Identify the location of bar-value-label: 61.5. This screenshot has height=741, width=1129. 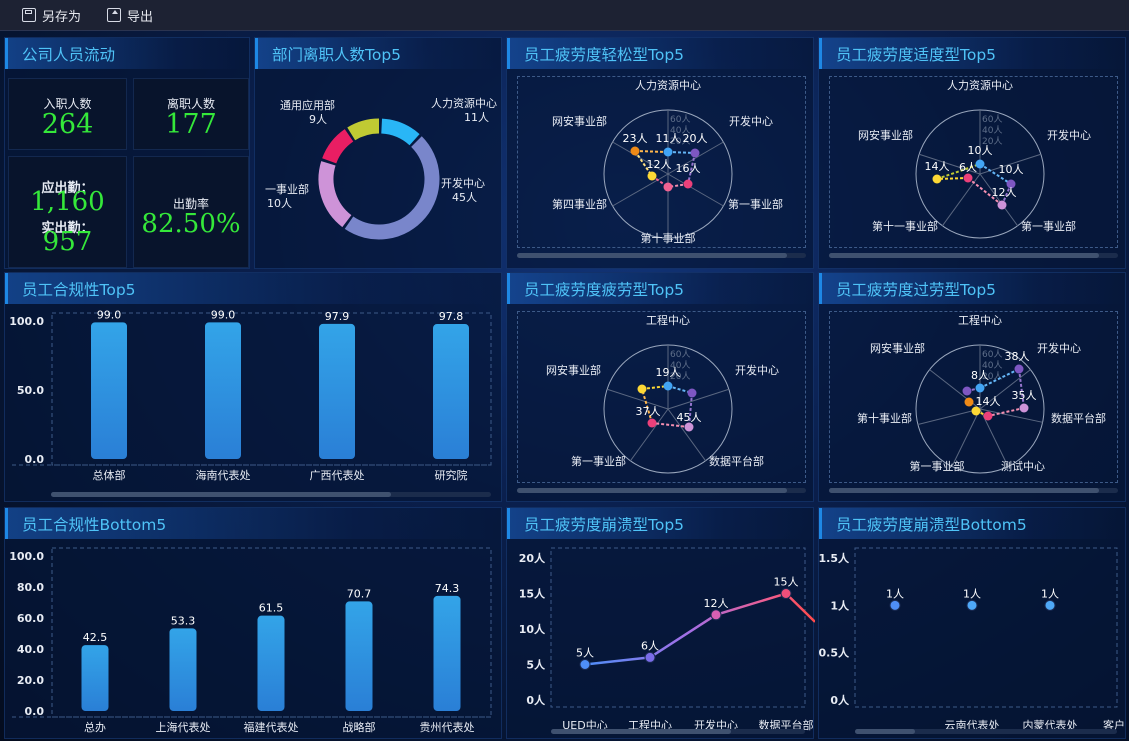
(271, 608).